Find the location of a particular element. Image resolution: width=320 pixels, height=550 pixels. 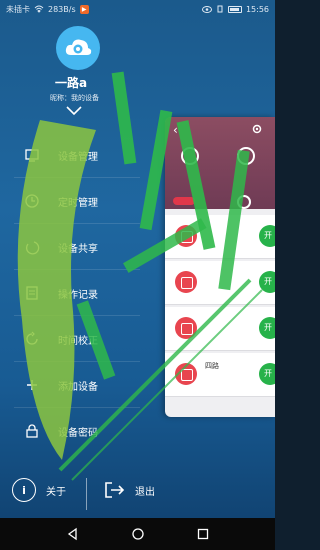

back-nav-icon is located at coordinates (73, 534).